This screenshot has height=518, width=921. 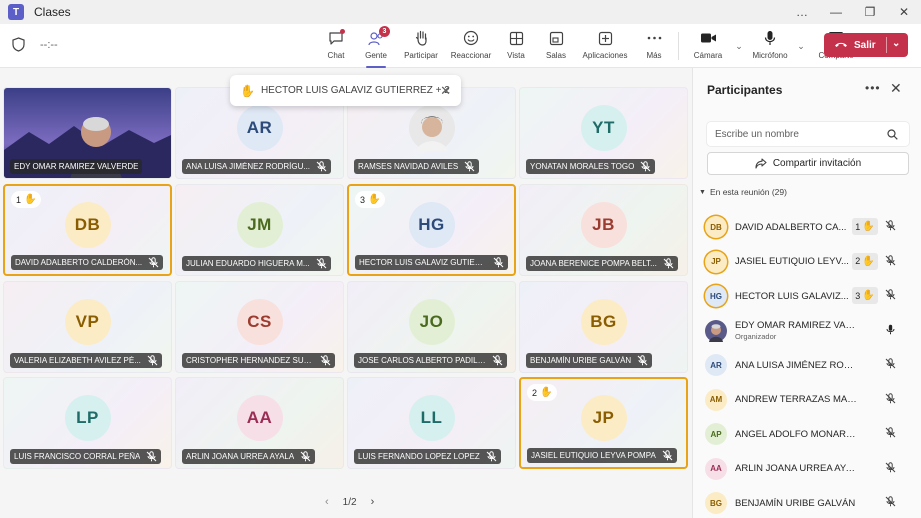 I want to click on participant-list-item: HG HECTOR LUIS GALAVIZ... 3 ✋, so click(x=811, y=296).